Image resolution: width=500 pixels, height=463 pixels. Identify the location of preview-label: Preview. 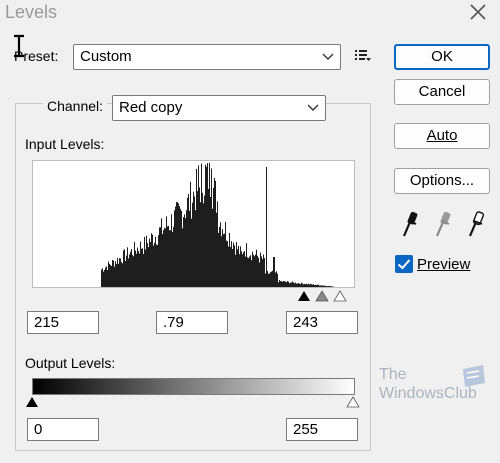
(443, 264).